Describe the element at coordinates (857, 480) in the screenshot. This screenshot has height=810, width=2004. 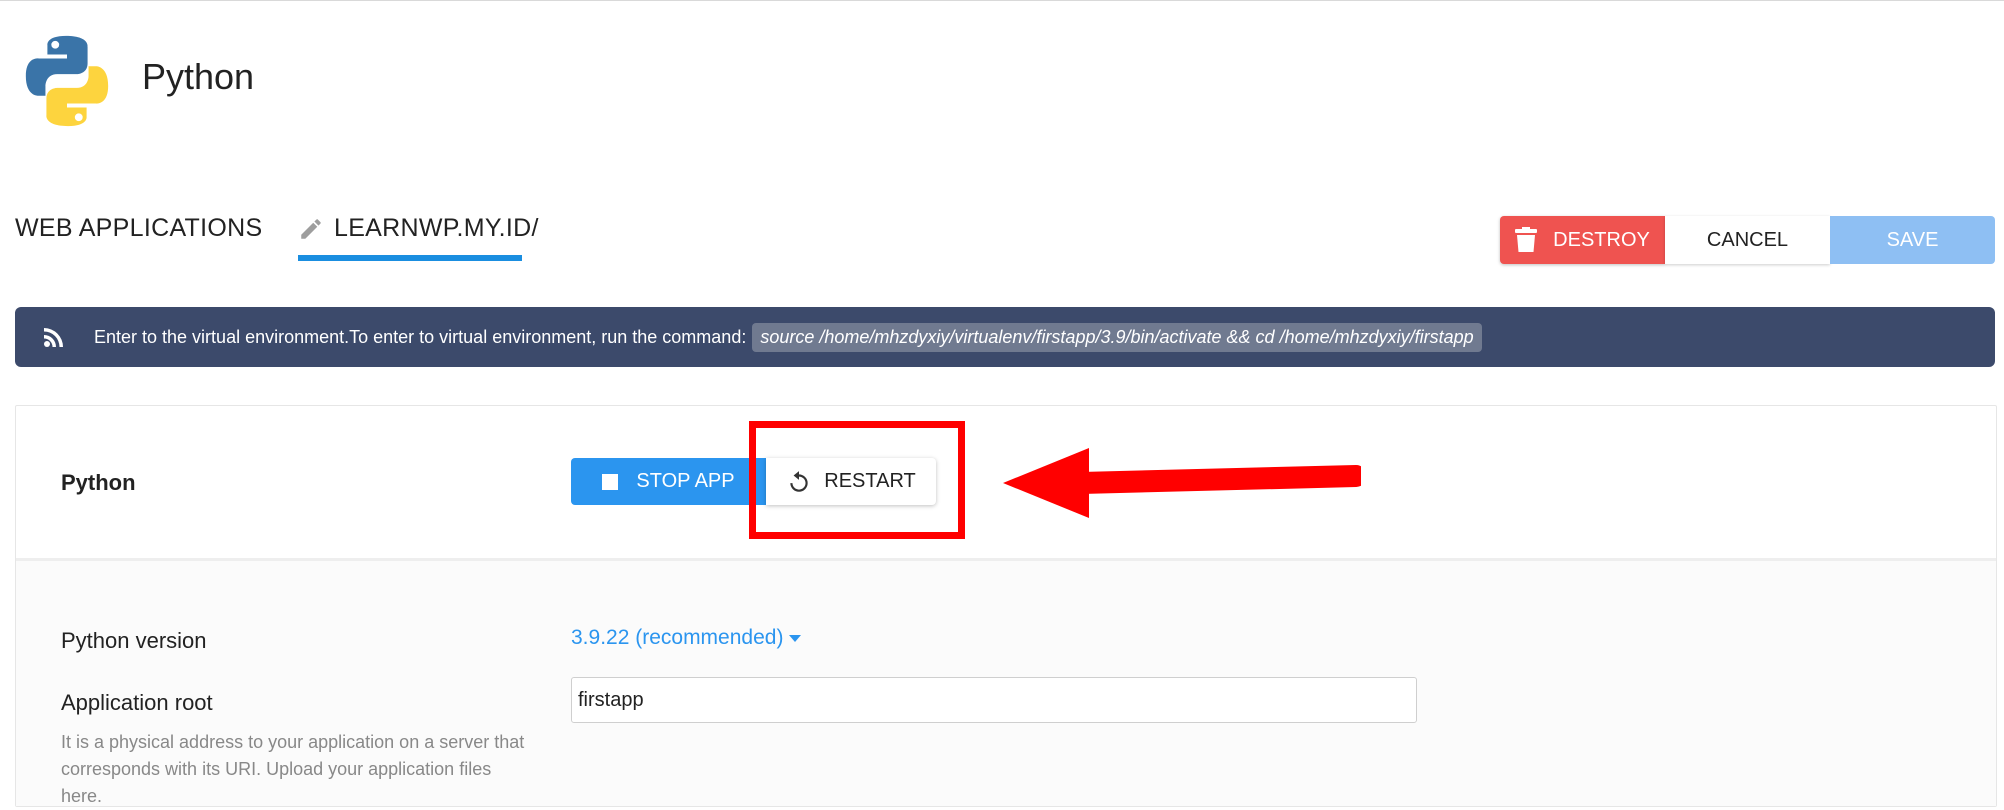
I see `annotation-highlight-box` at that location.